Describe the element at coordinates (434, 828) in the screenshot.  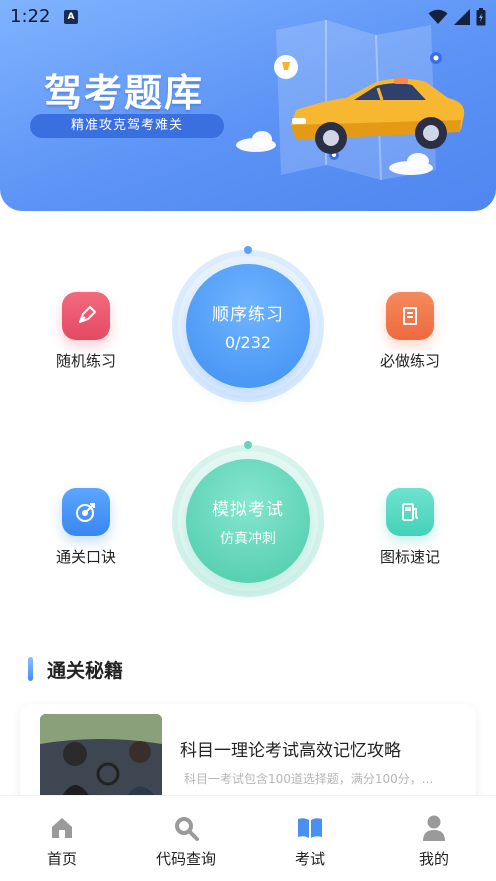
I see `user-icon` at that location.